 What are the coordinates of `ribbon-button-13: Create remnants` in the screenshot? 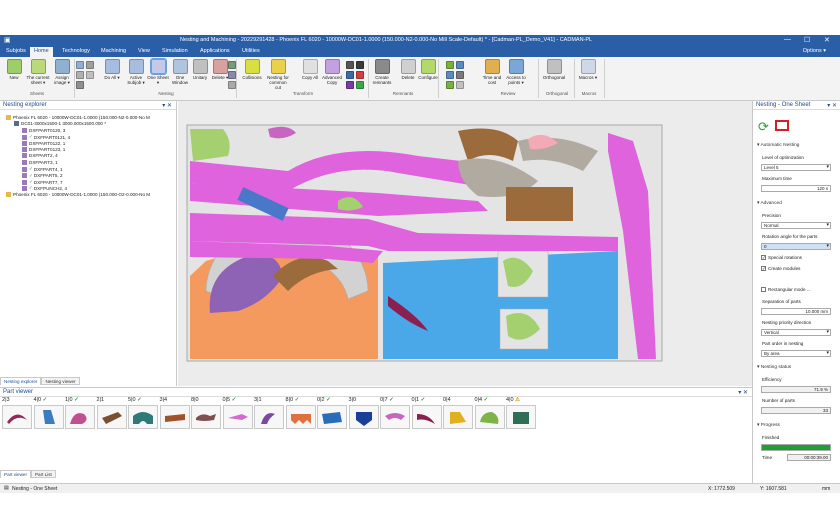 It's located at (382, 72).